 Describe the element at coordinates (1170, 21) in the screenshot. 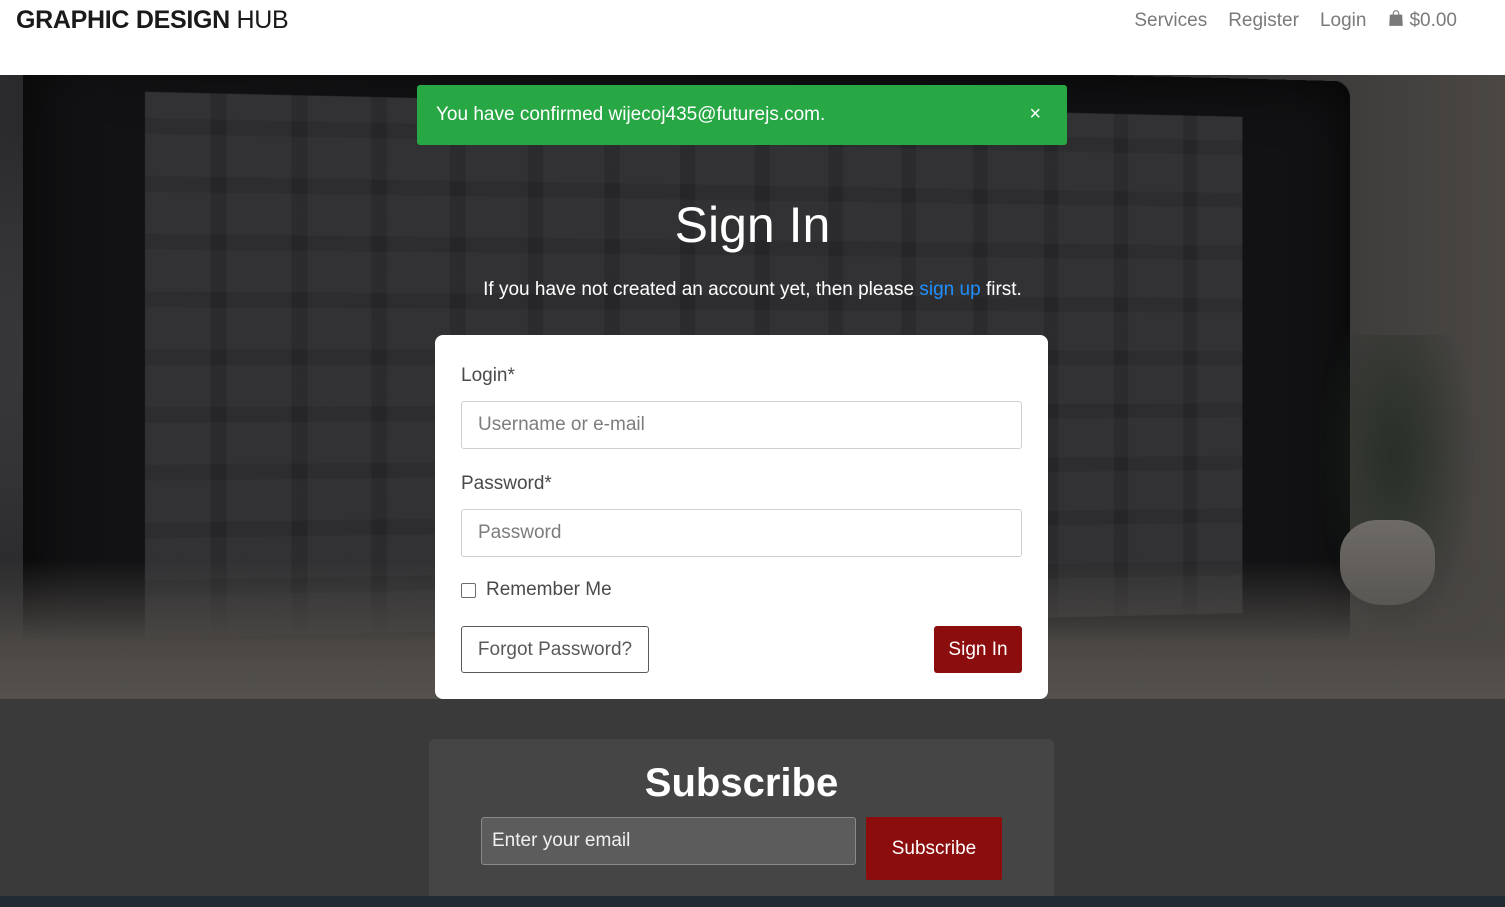

I see `nav-services-link: Services` at that location.